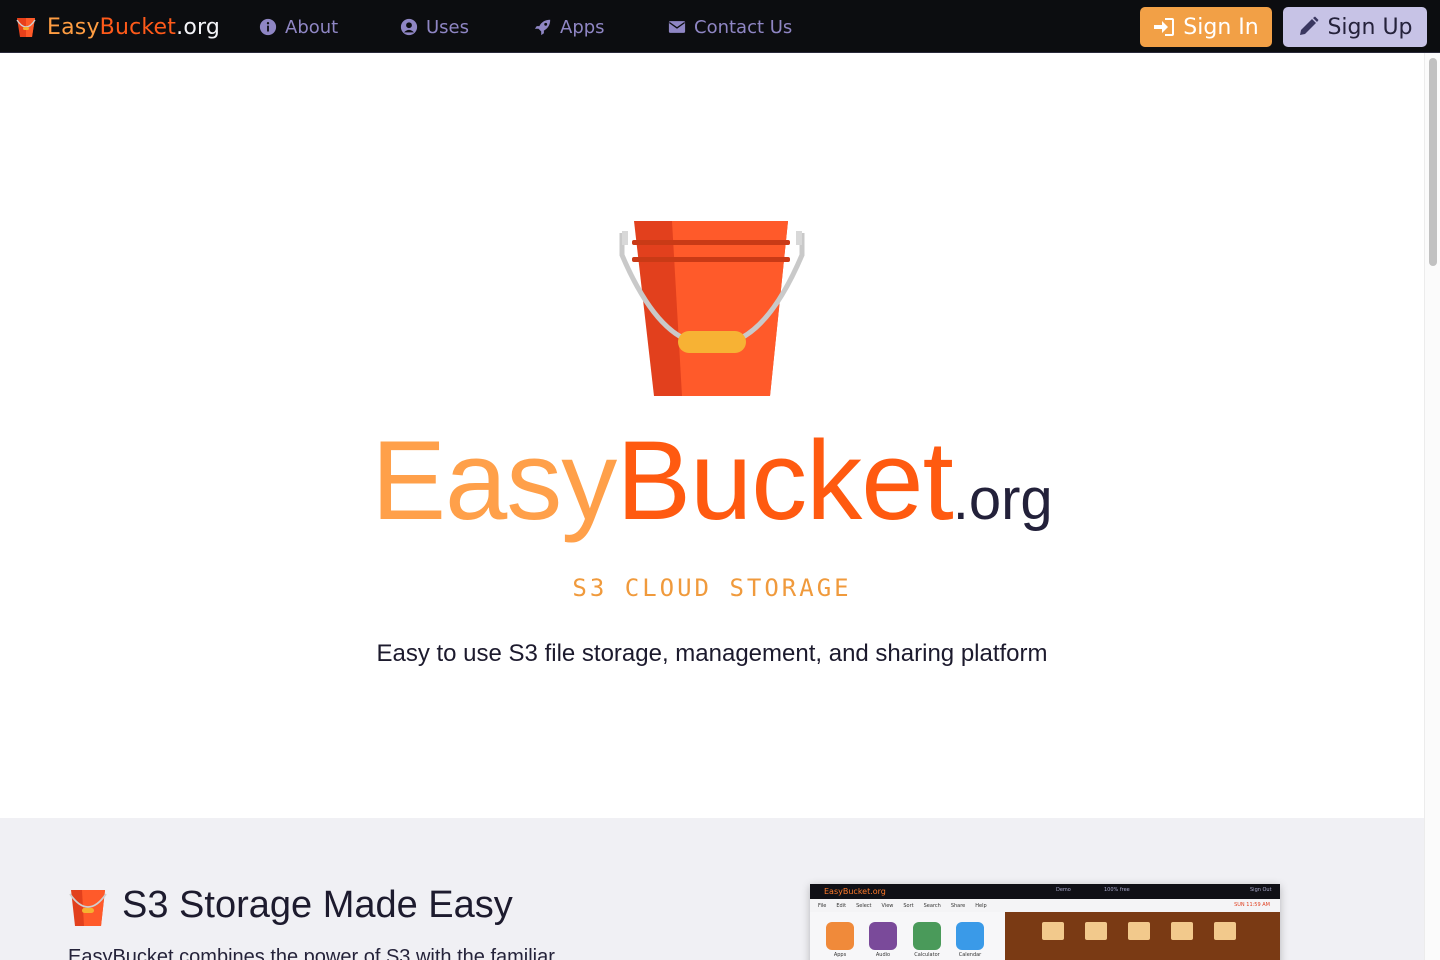 This screenshot has width=1440, height=960. What do you see at coordinates (582, 27) in the screenshot?
I see `nav-apps-label: Apps` at bounding box center [582, 27].